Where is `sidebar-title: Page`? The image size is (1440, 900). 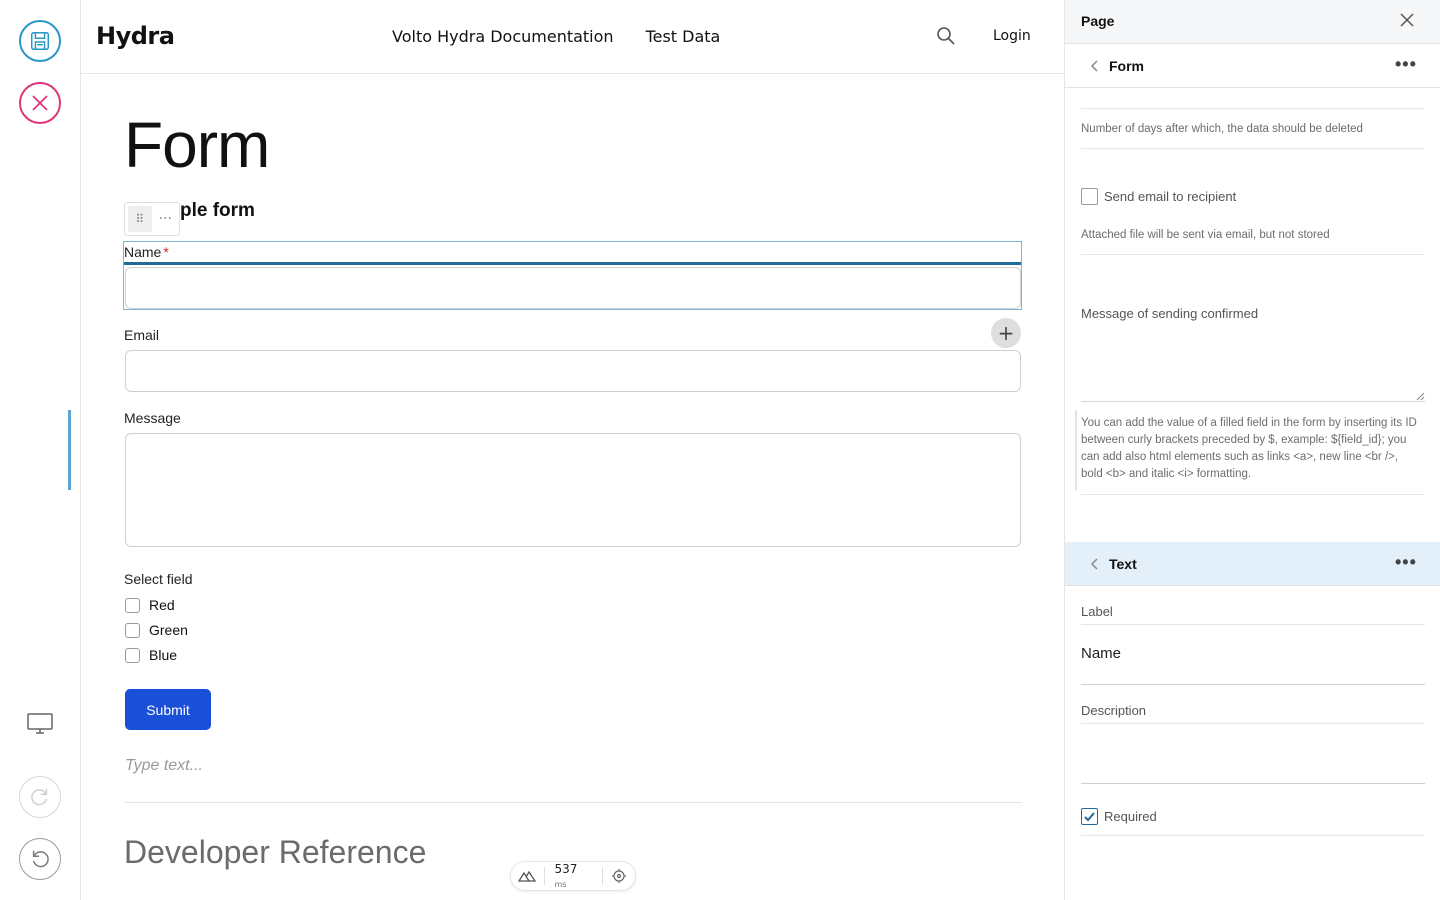
sidebar-title: Page is located at coordinates (1098, 21).